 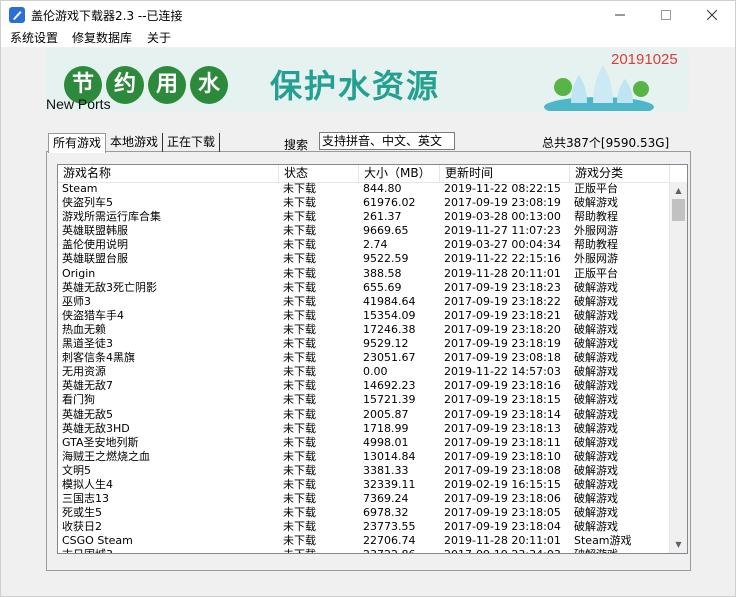 I want to click on row-size: 9669.65, so click(x=386, y=231).